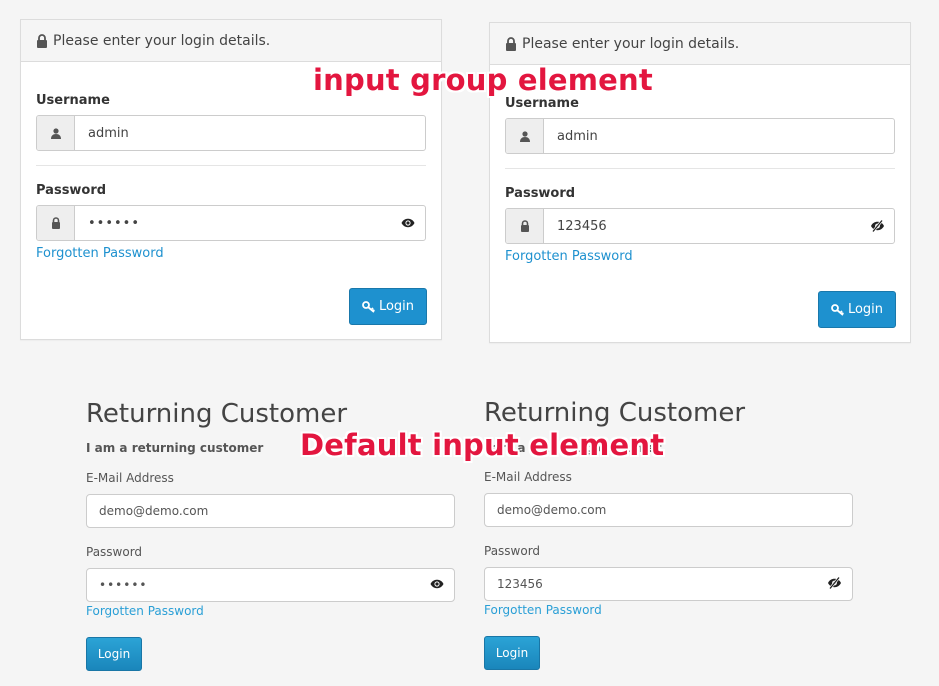 The width and height of the screenshot is (939, 686). What do you see at coordinates (123, 585) in the screenshot?
I see `password-input-value: ••••••` at bounding box center [123, 585].